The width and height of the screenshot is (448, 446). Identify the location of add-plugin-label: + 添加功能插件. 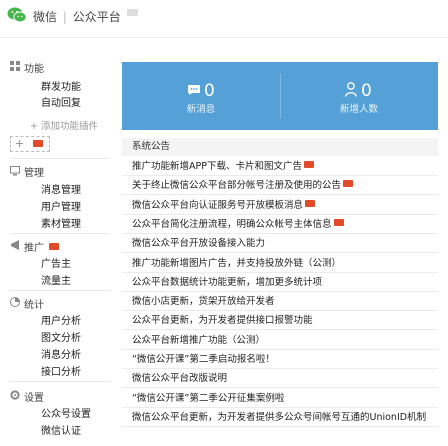
(64, 126).